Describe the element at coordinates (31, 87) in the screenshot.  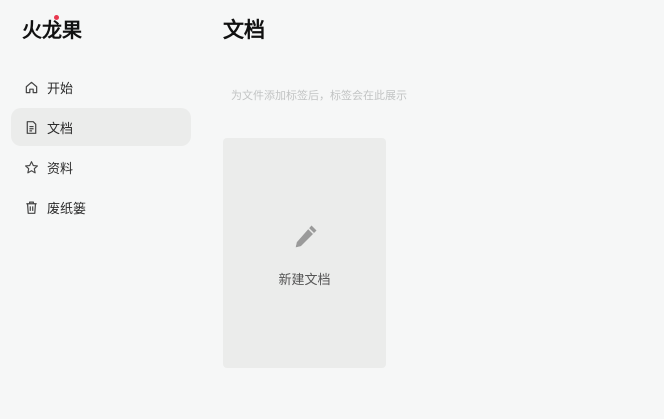
I see `home-icon` at that location.